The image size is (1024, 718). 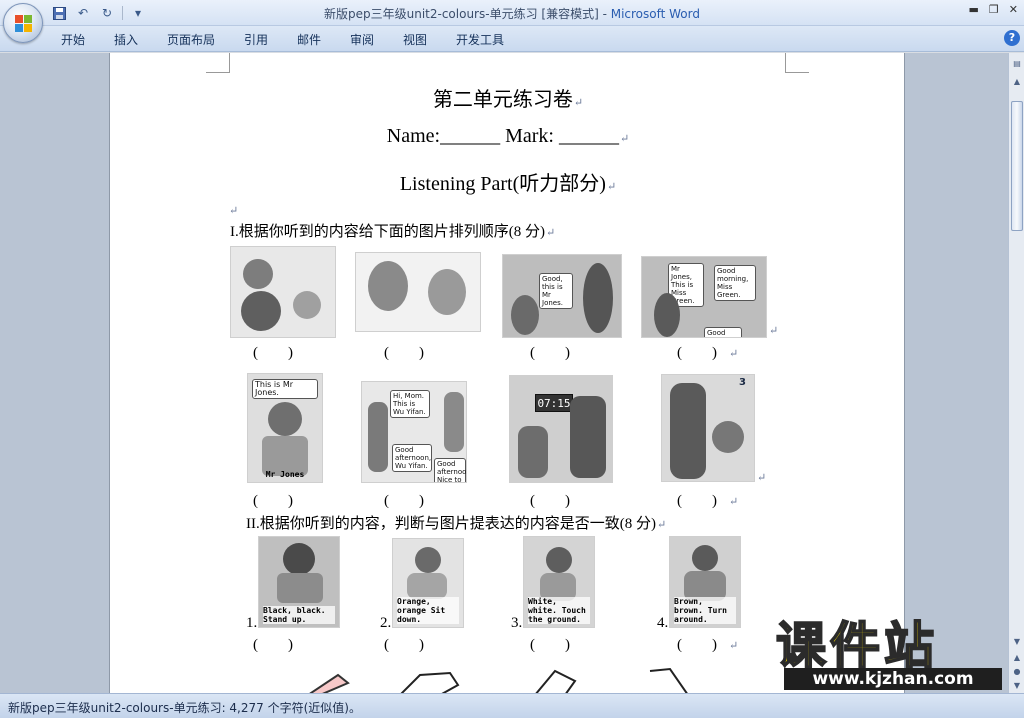 What do you see at coordinates (480, 39) in the screenshot?
I see `tab-developer: 开发工具` at bounding box center [480, 39].